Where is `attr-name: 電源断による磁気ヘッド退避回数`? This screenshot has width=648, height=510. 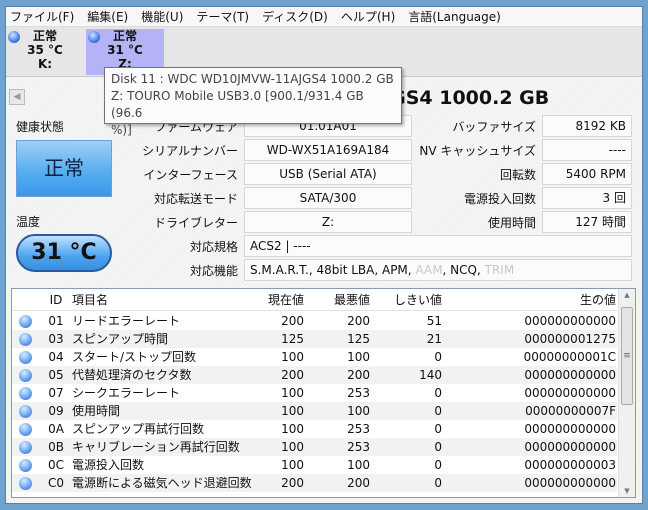 attr-name: 電源断による磁気ヘッド退避回数 is located at coordinates (162, 483).